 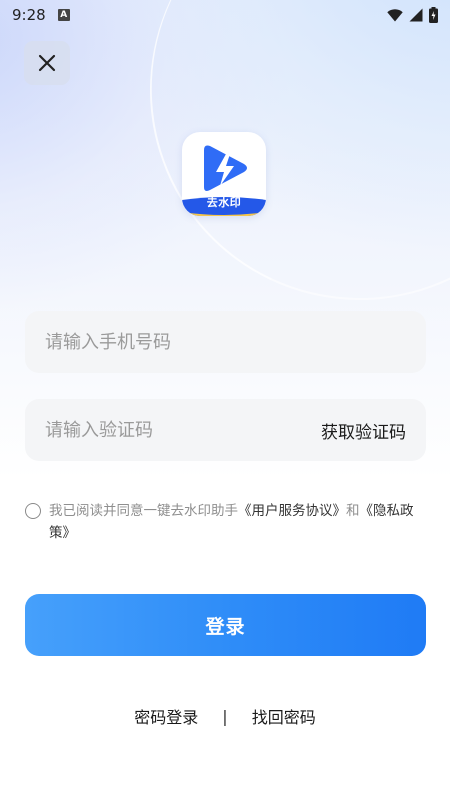 What do you see at coordinates (166, 716) in the screenshot?
I see `password-login-link: 密码登录` at bounding box center [166, 716].